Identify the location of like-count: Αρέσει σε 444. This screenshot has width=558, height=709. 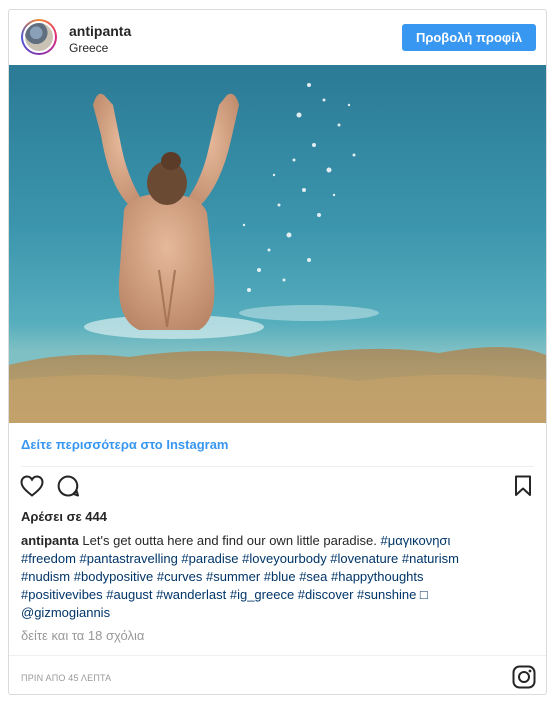
(64, 516).